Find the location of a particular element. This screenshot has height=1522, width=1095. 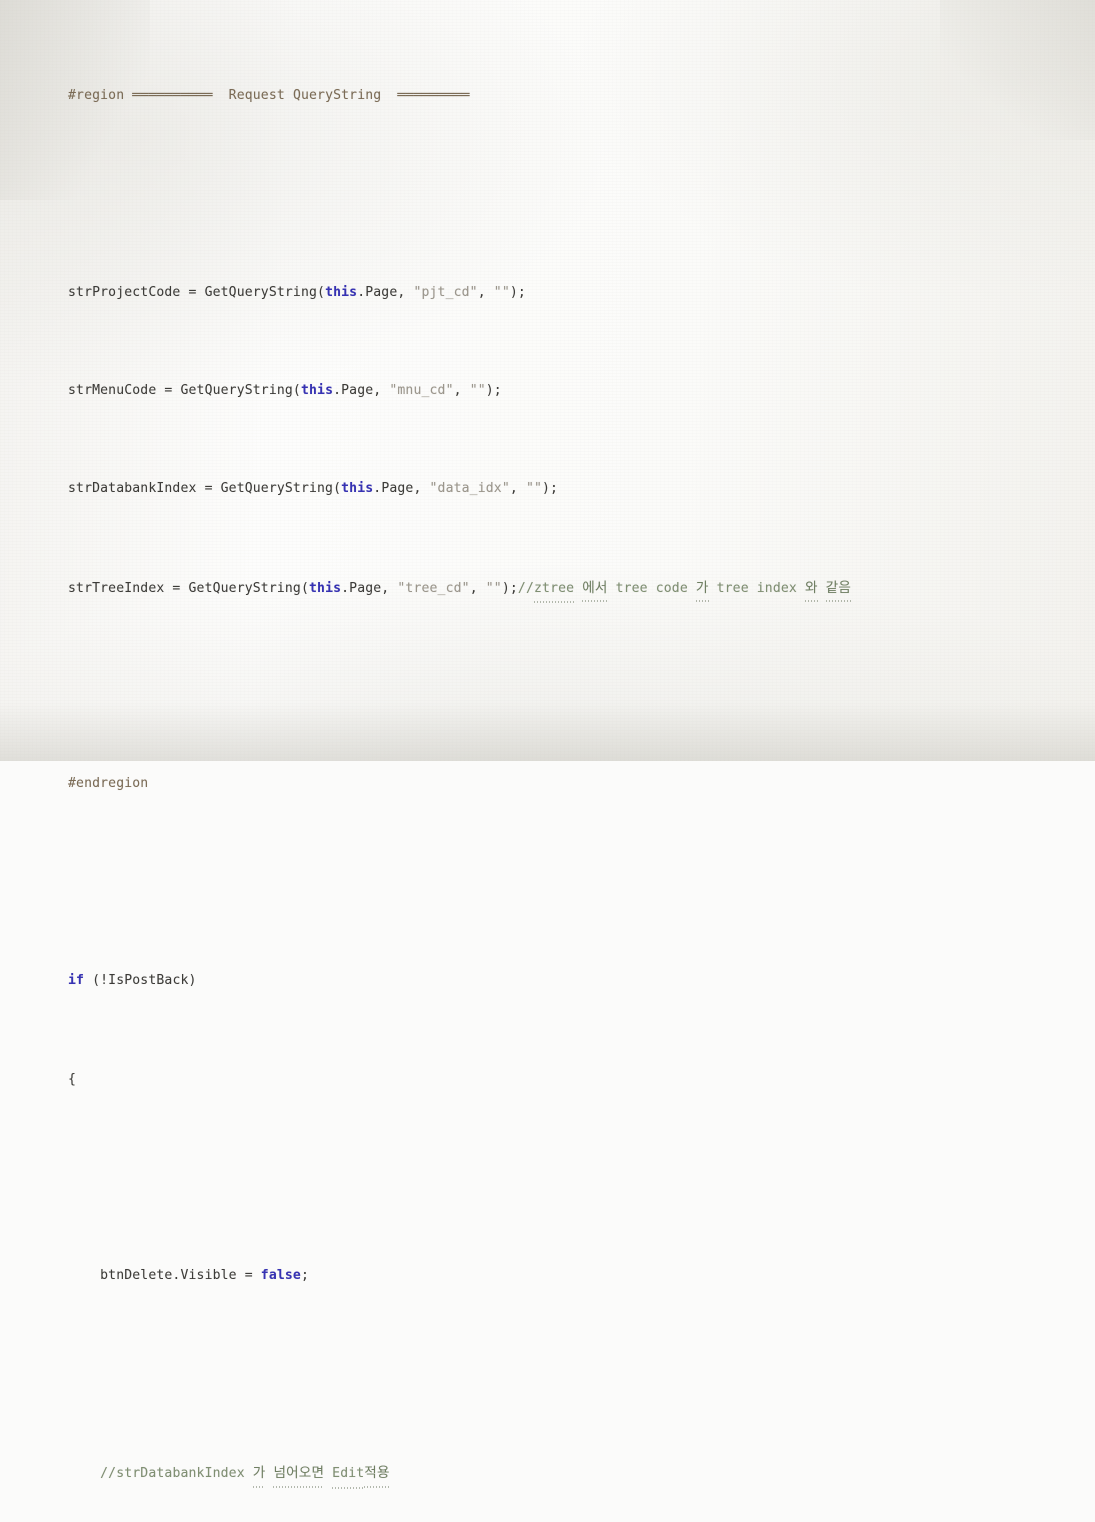

keyword-false: false is located at coordinates (280, 1276).